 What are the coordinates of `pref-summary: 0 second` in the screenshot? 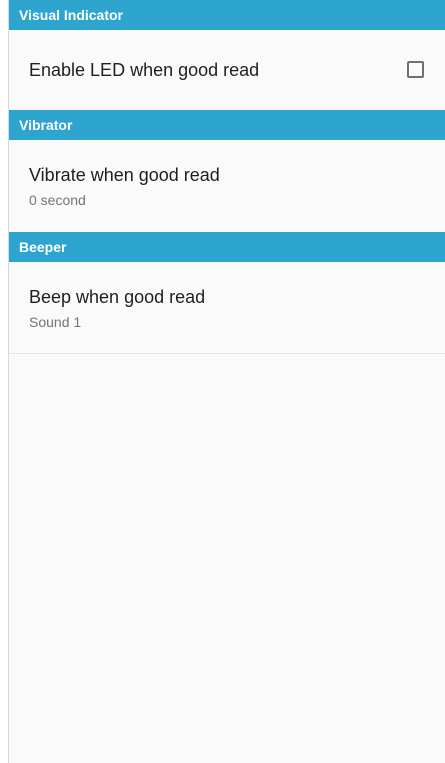 It's located at (57, 200).